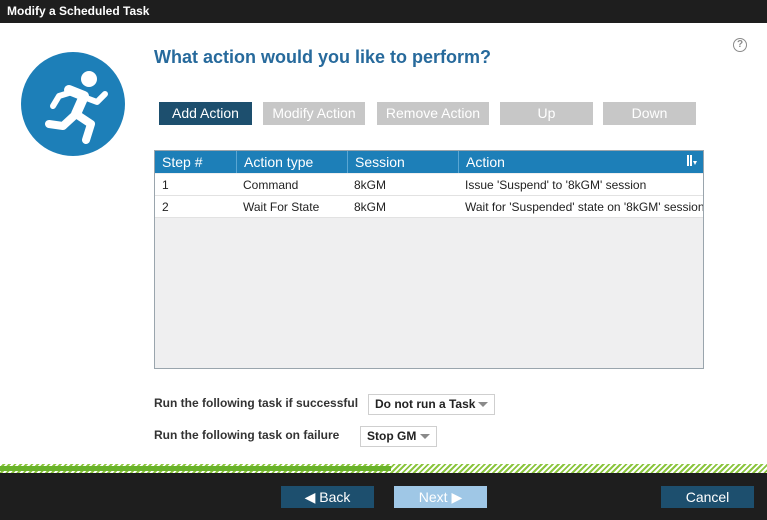 The height and width of the screenshot is (520, 767). What do you see at coordinates (440, 497) in the screenshot?
I see `next-button: Next ▶` at bounding box center [440, 497].